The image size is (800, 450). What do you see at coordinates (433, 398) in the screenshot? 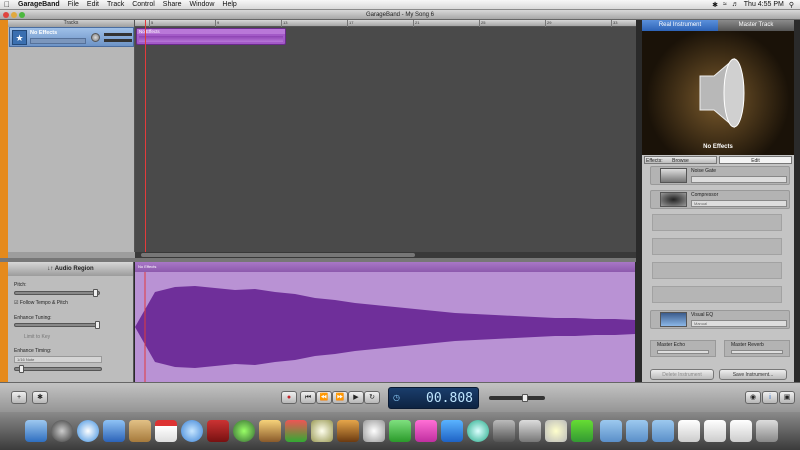
I see `lcd-display: ◷ 00.808` at bounding box center [433, 398].